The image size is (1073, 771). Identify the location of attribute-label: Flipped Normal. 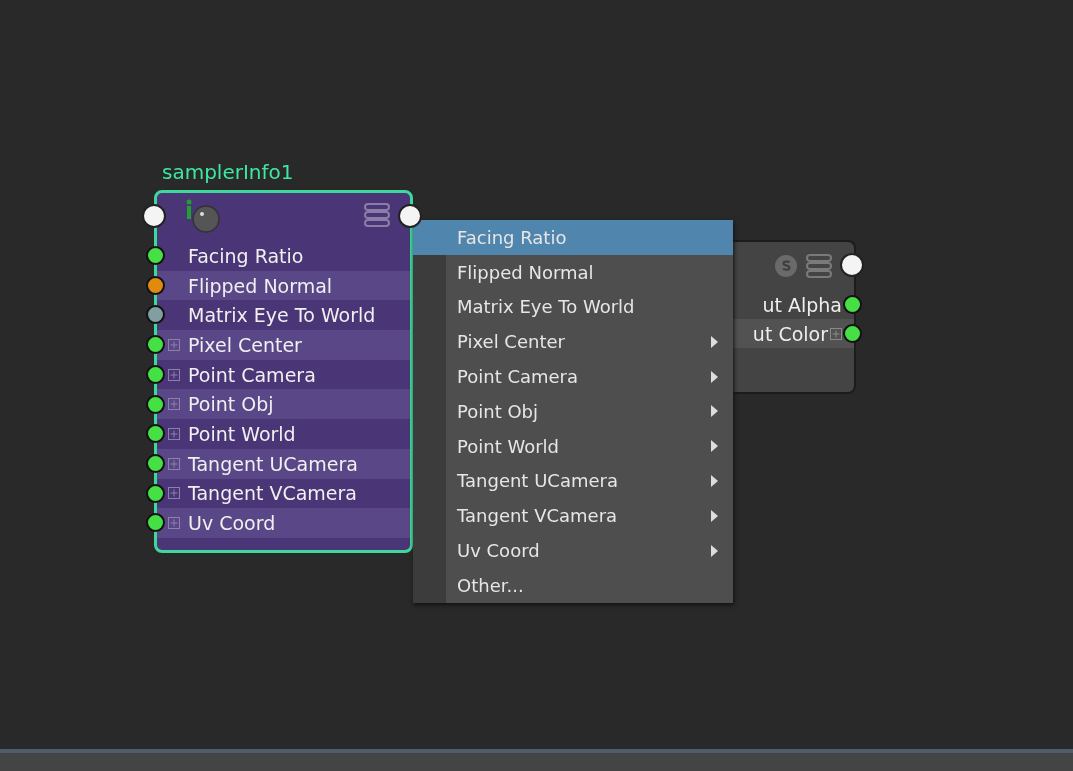
(260, 285).